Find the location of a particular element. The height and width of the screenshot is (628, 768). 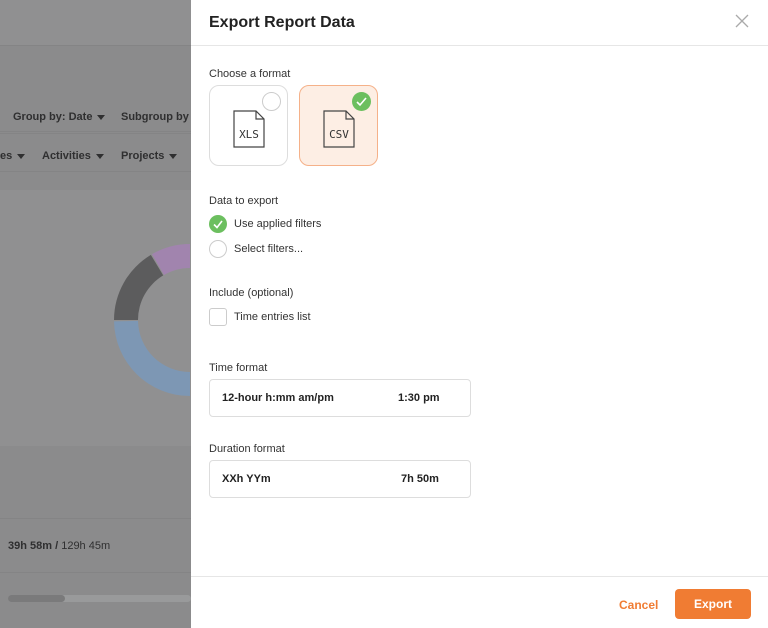

csv-file-icon: CSV is located at coordinates (339, 129).